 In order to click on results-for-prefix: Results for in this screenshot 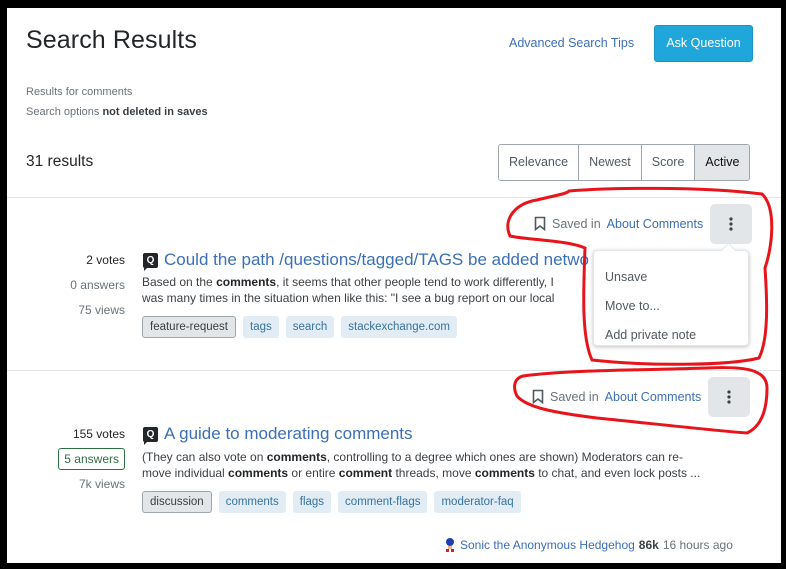, I will do `click(54, 92)`.